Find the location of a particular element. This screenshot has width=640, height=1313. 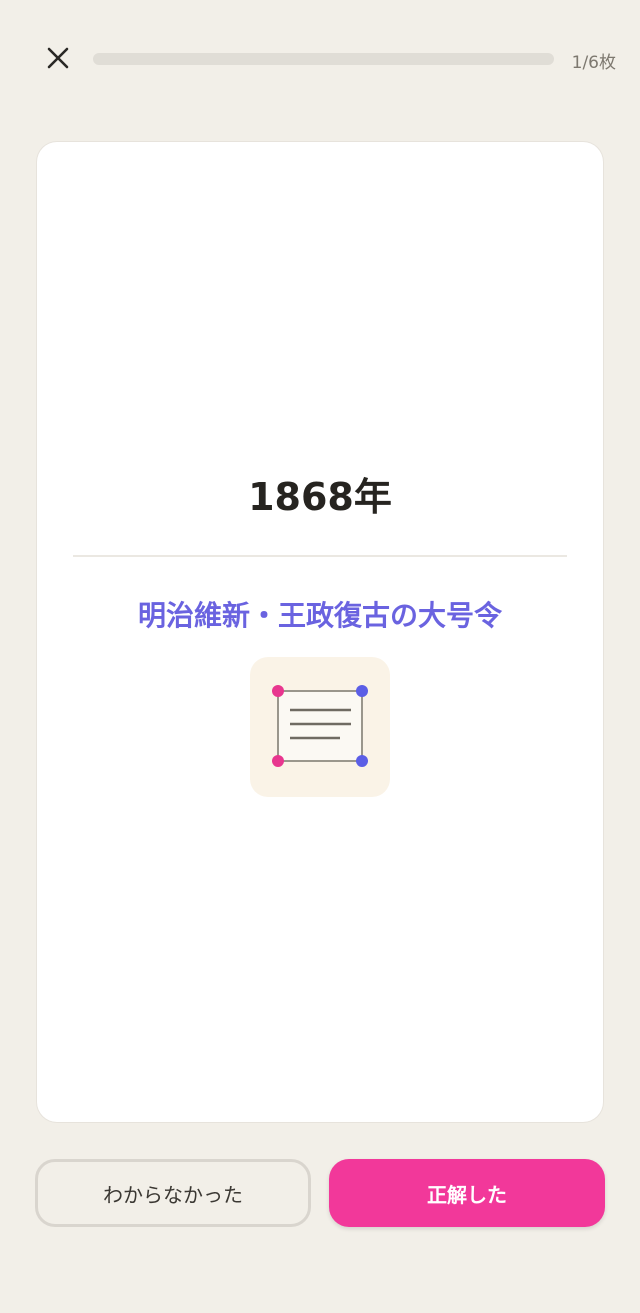

card-term: 1868年 is located at coordinates (320, 497).